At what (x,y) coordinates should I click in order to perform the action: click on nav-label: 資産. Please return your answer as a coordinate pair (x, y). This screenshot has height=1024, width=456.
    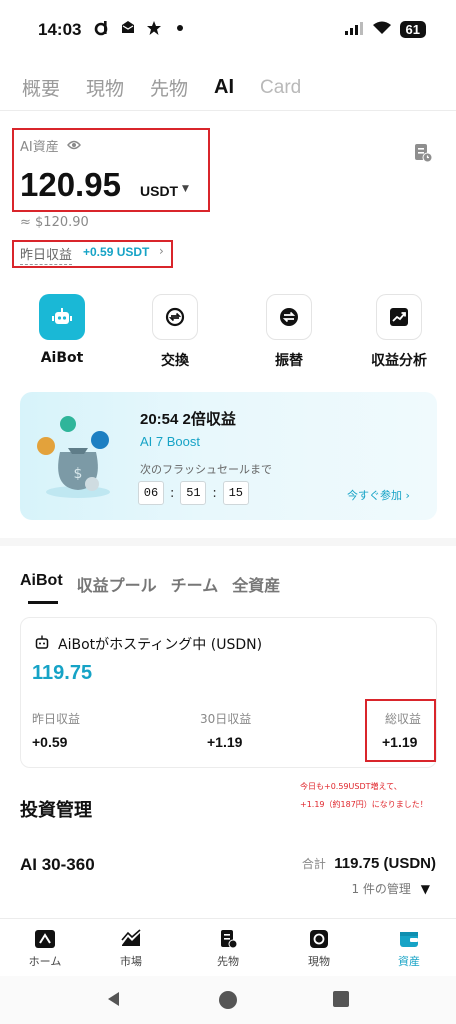
    Looking at the image, I should click on (409, 961).